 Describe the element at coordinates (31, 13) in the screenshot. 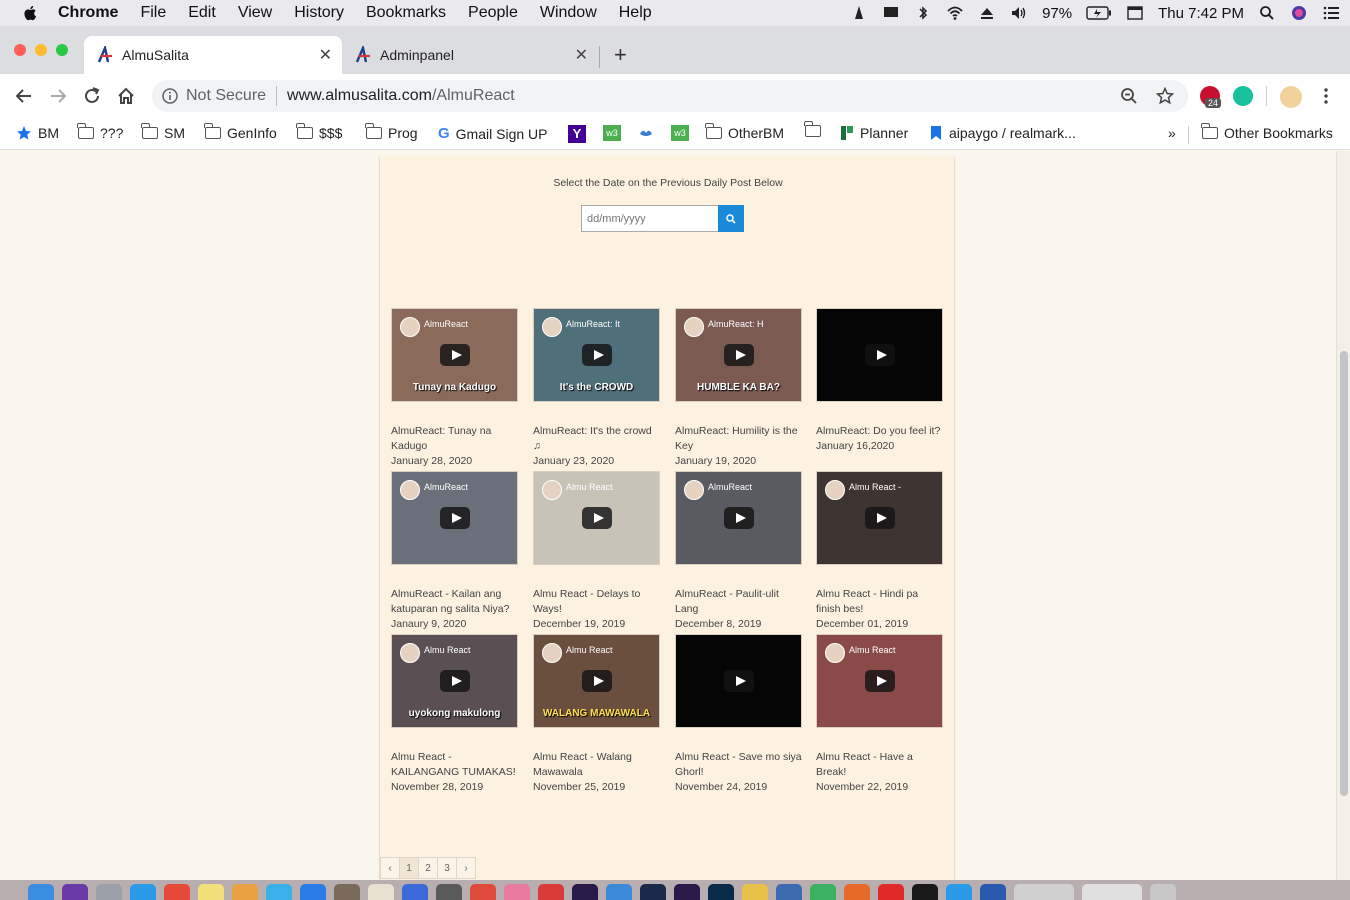

I see `apple-icon` at that location.